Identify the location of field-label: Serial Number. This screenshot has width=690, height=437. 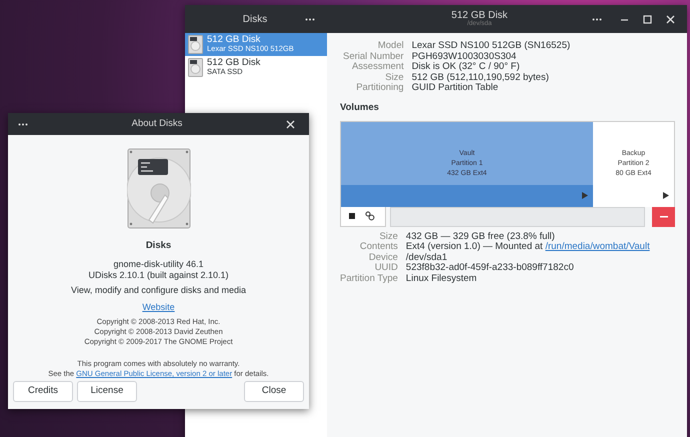
(373, 57).